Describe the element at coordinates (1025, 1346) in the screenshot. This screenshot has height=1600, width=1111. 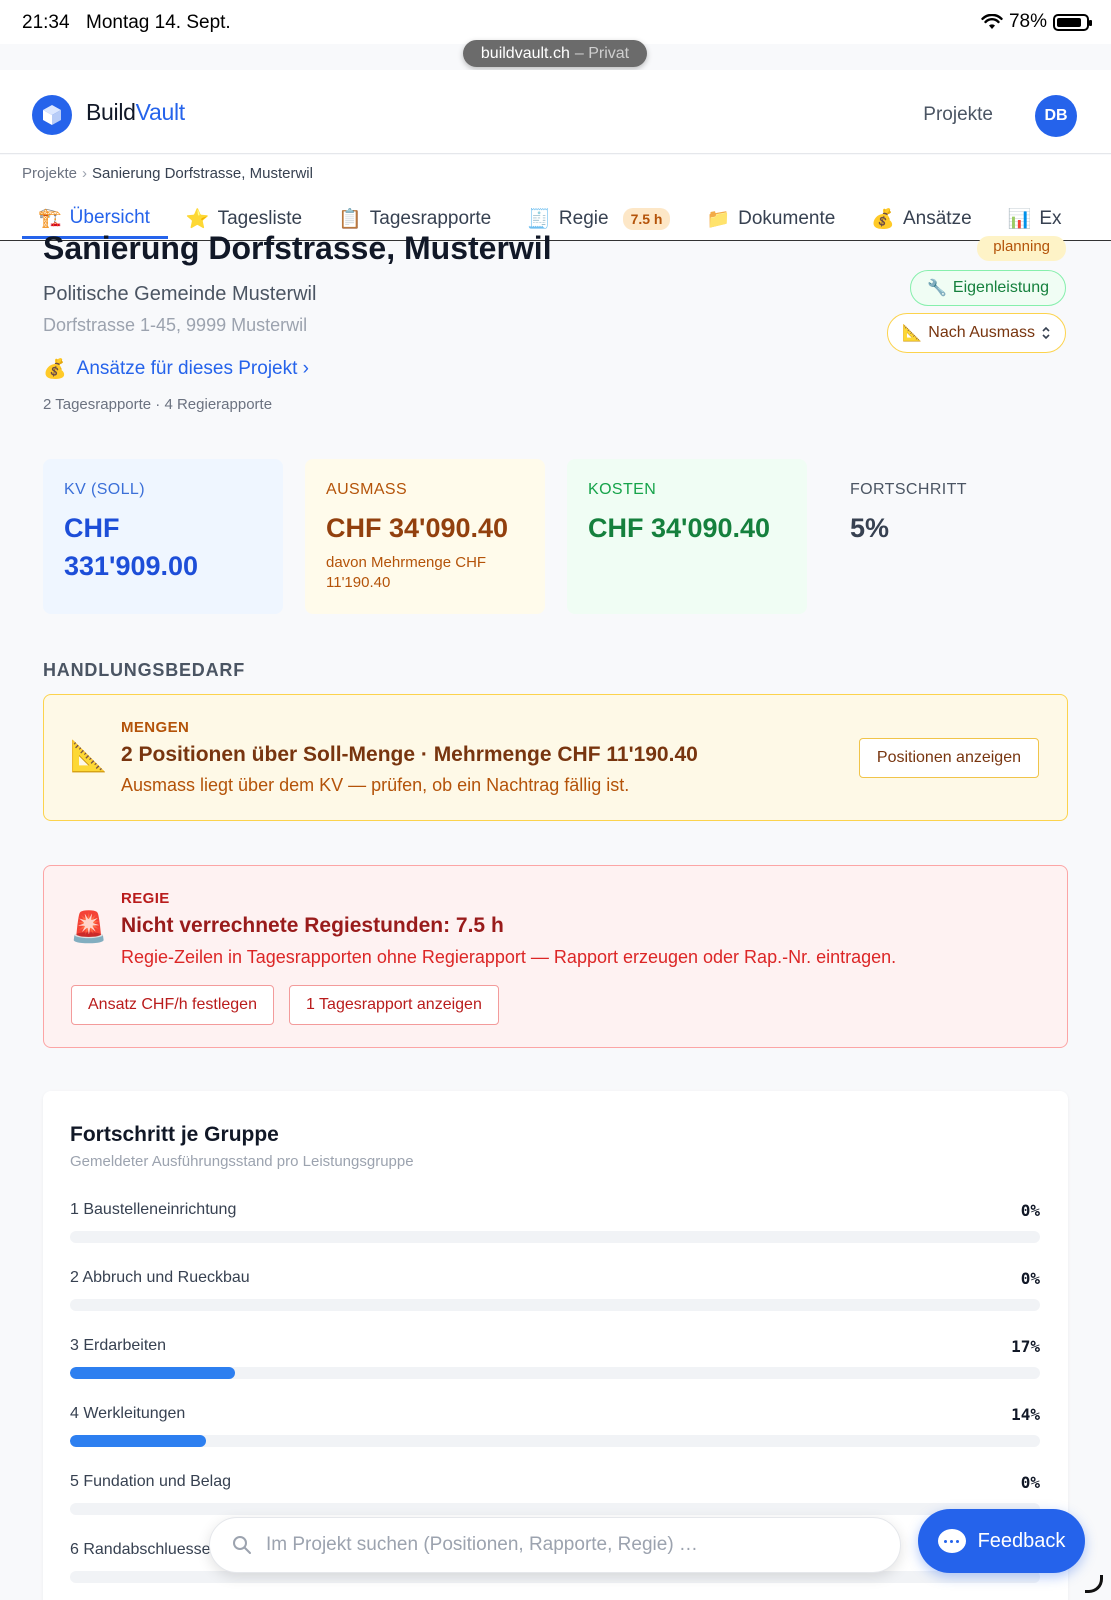
I see `progress-group-percent: 17%` at that location.